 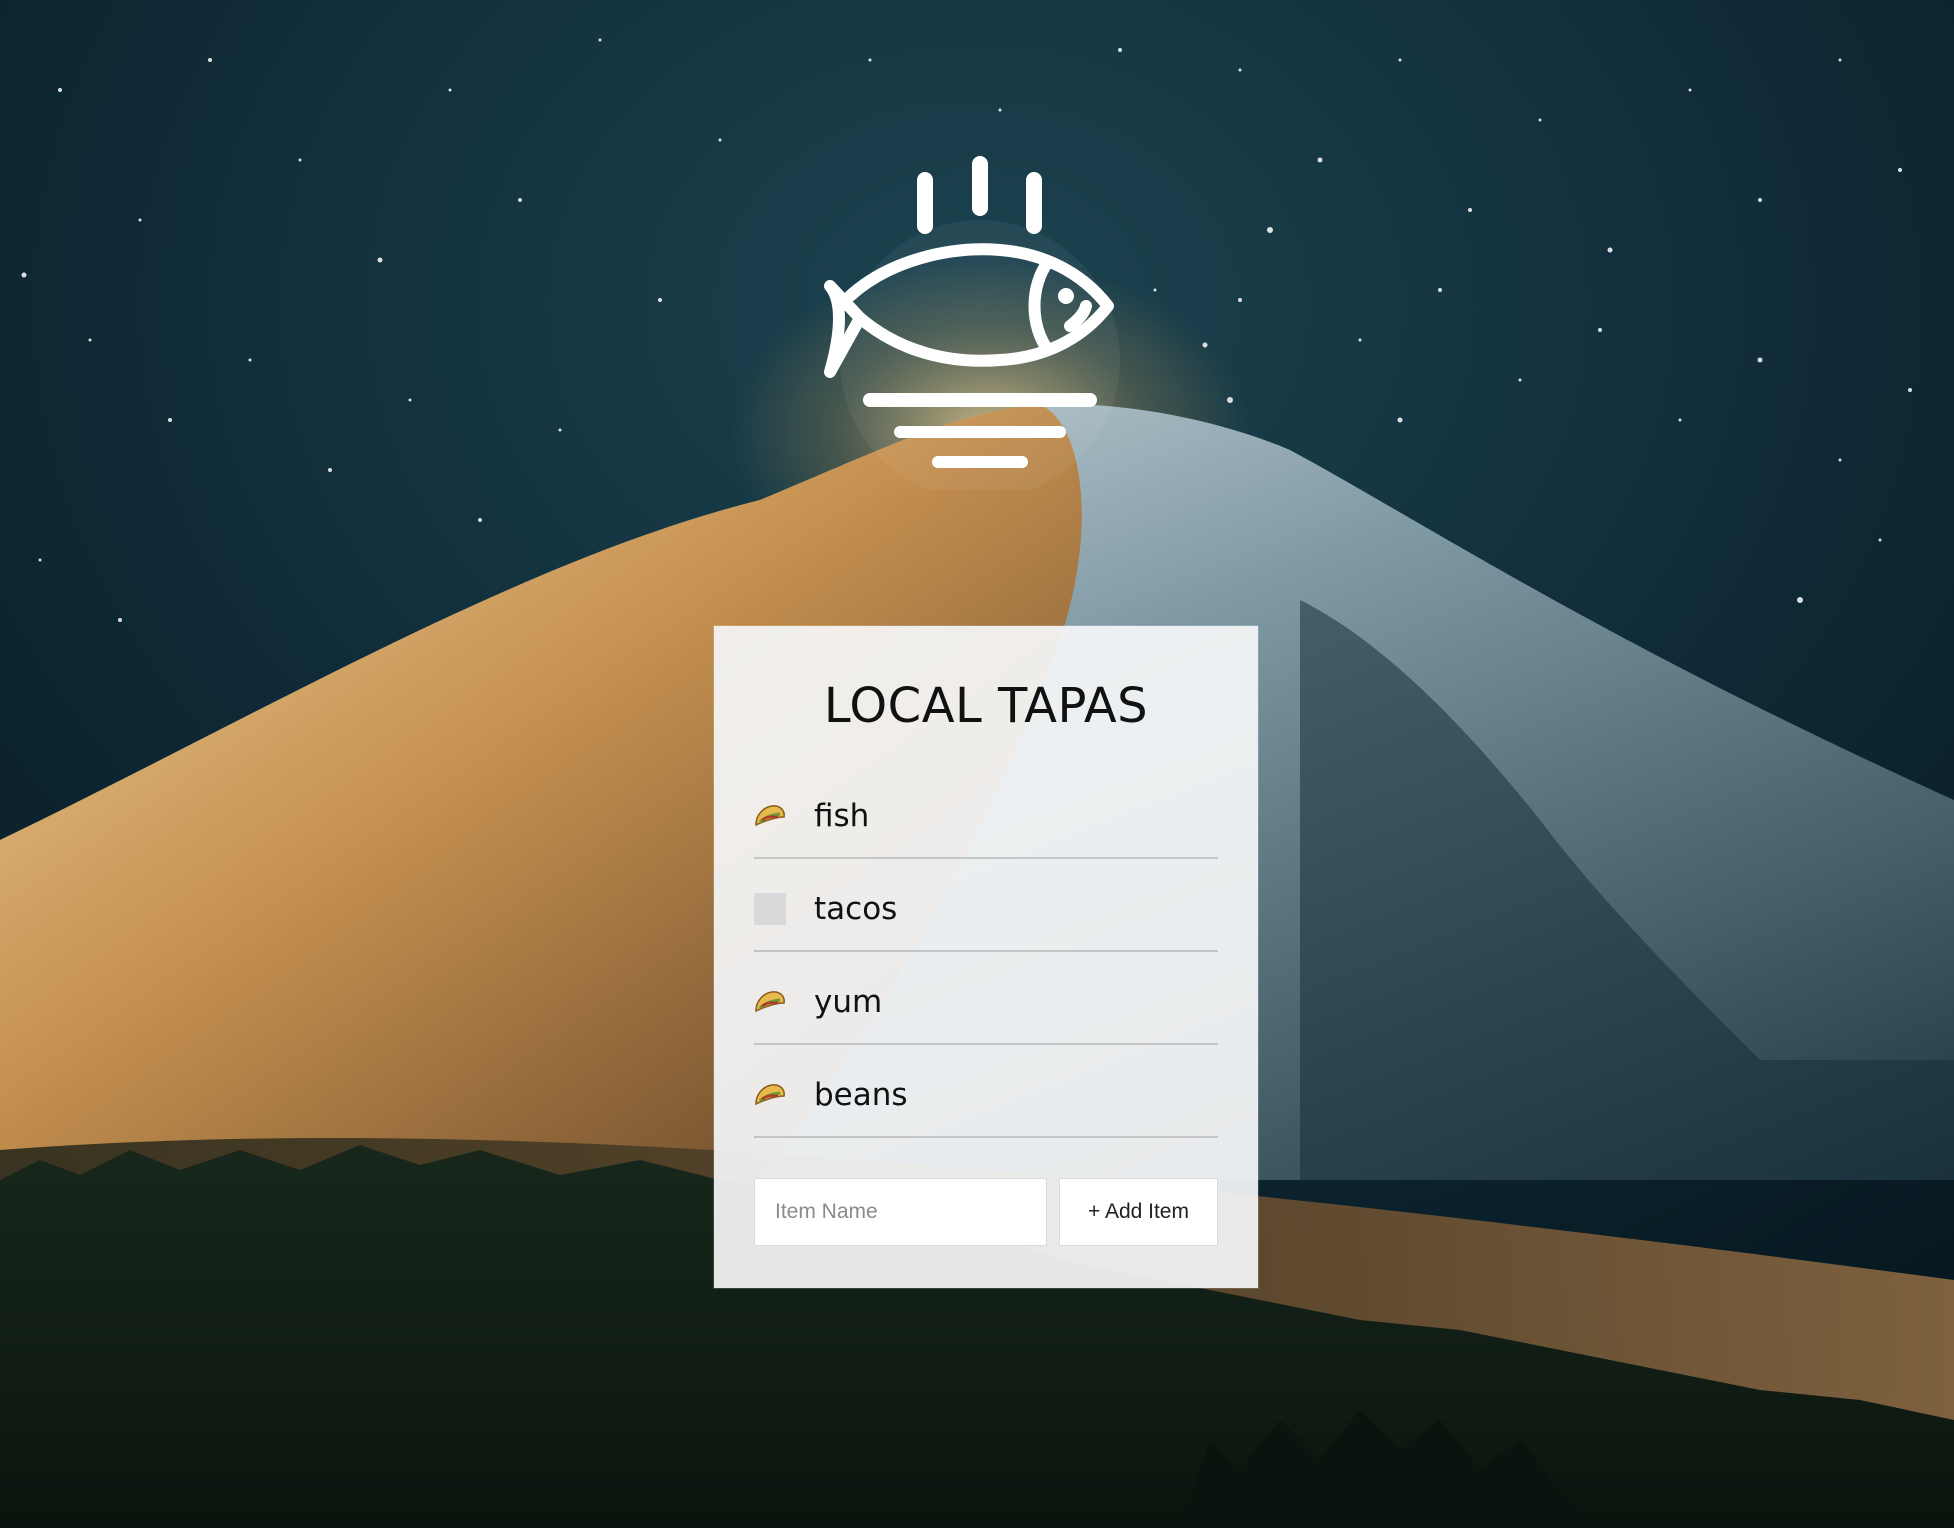 What do you see at coordinates (986, 1091) in the screenshot?
I see `list-item: beans` at bounding box center [986, 1091].